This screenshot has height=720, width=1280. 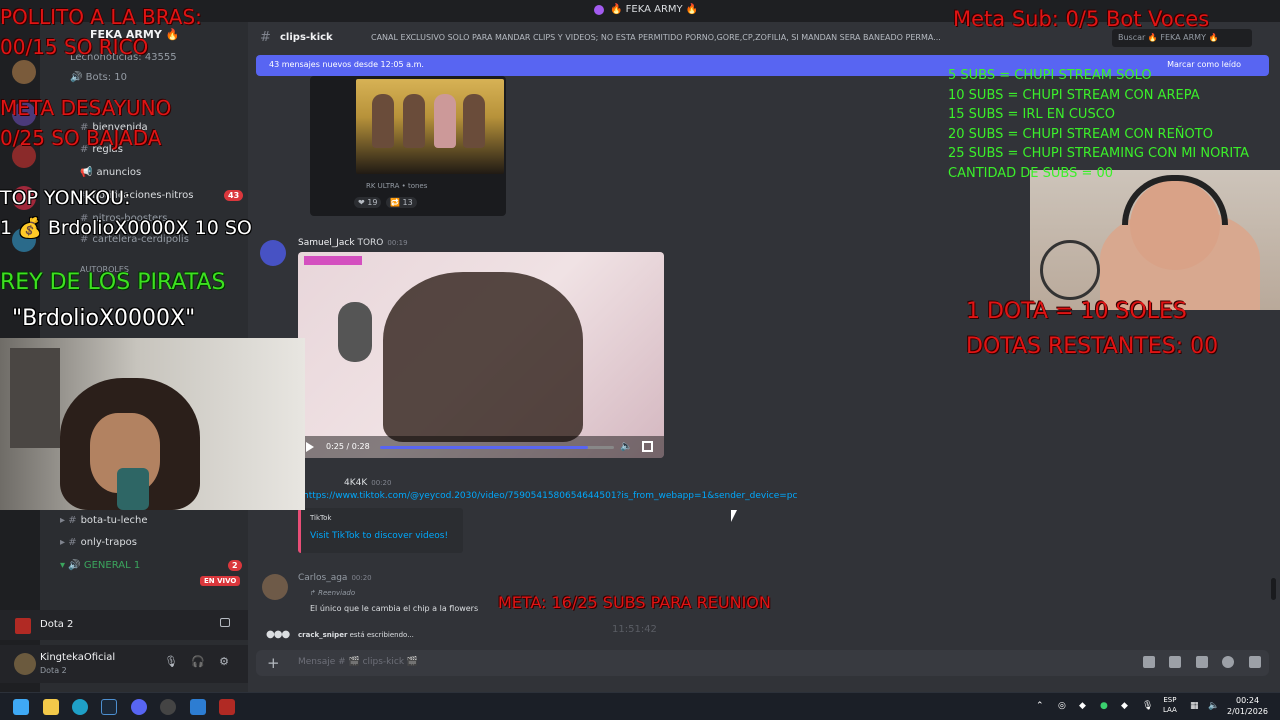 I want to click on sidebar-item-label: Bots: 10, so click(x=106, y=77).